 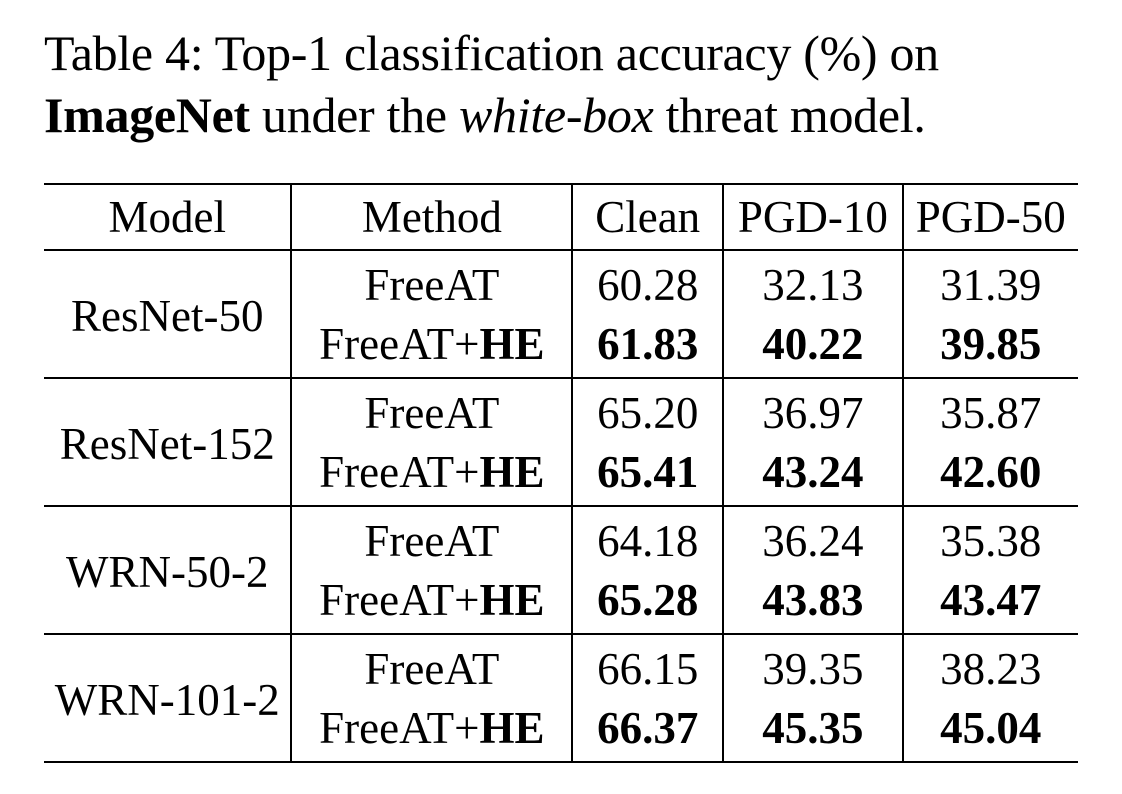 What do you see at coordinates (647, 217) in the screenshot?
I see `header-clean: Clean` at bounding box center [647, 217].